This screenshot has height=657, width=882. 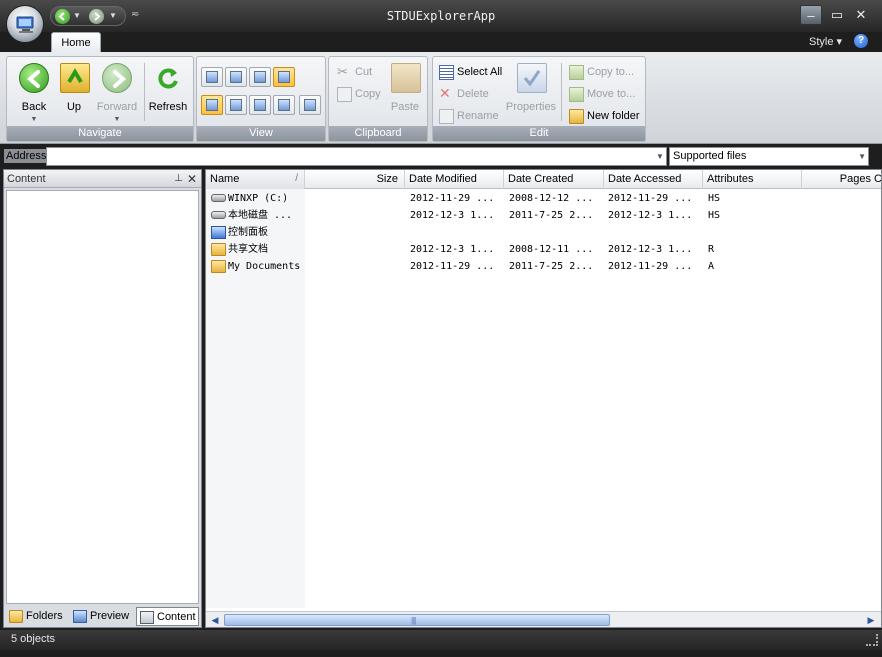 What do you see at coordinates (417, 620) in the screenshot?
I see `scrollbar-thumb: ||||` at bounding box center [417, 620].